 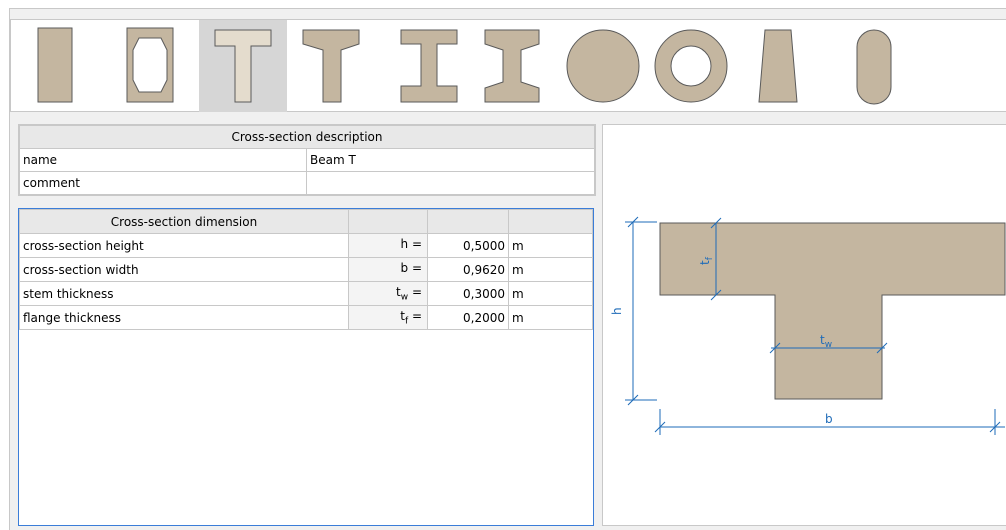 I want to click on dimension-header-value, so click(x=468, y=221).